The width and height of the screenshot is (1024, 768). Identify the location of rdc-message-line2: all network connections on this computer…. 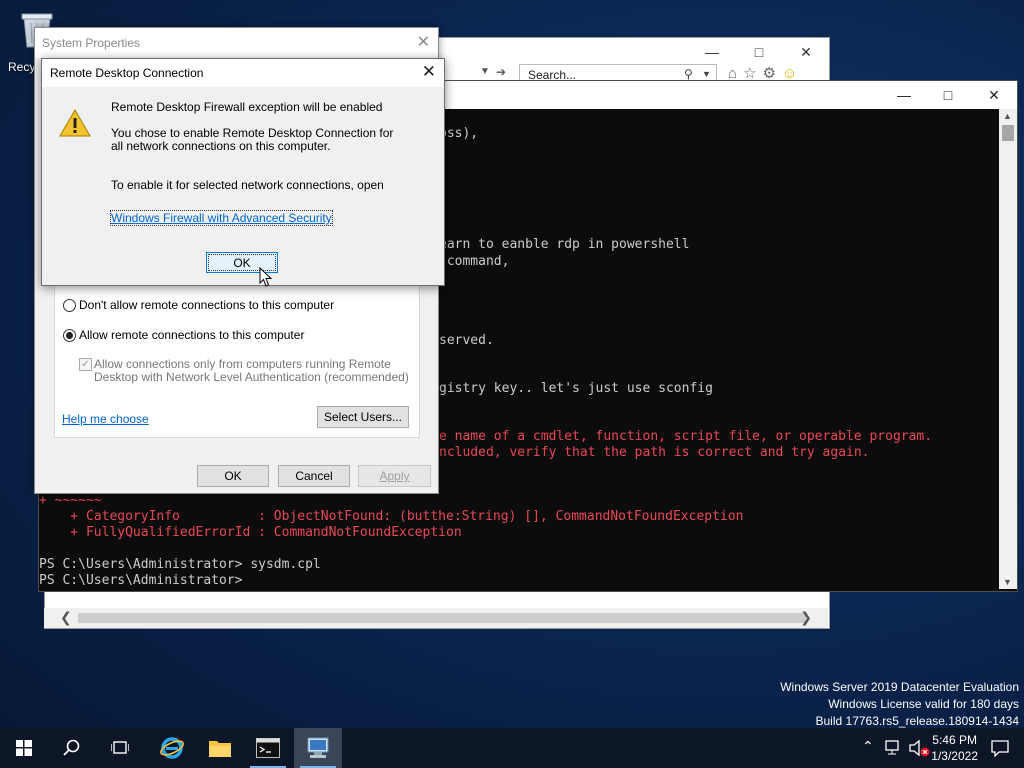
(221, 146).